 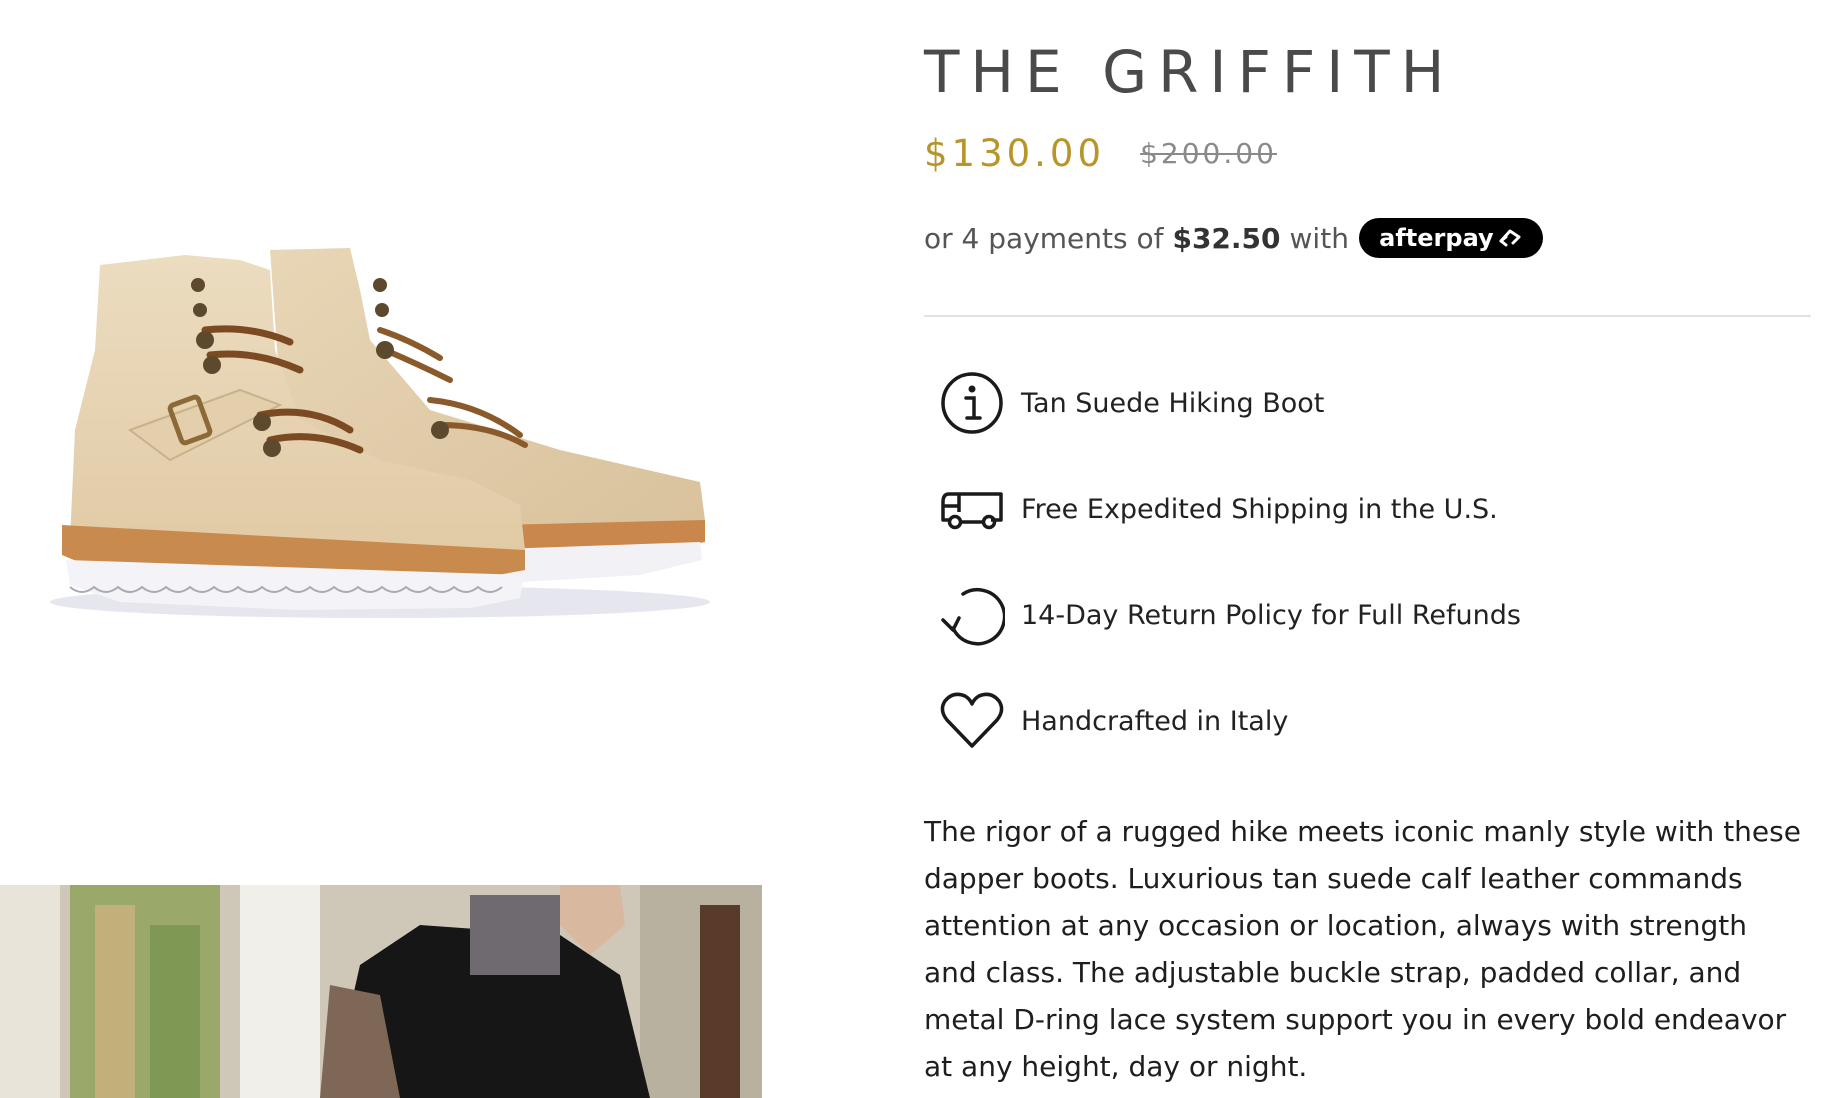 What do you see at coordinates (972, 403) in the screenshot?
I see `info-icon` at bounding box center [972, 403].